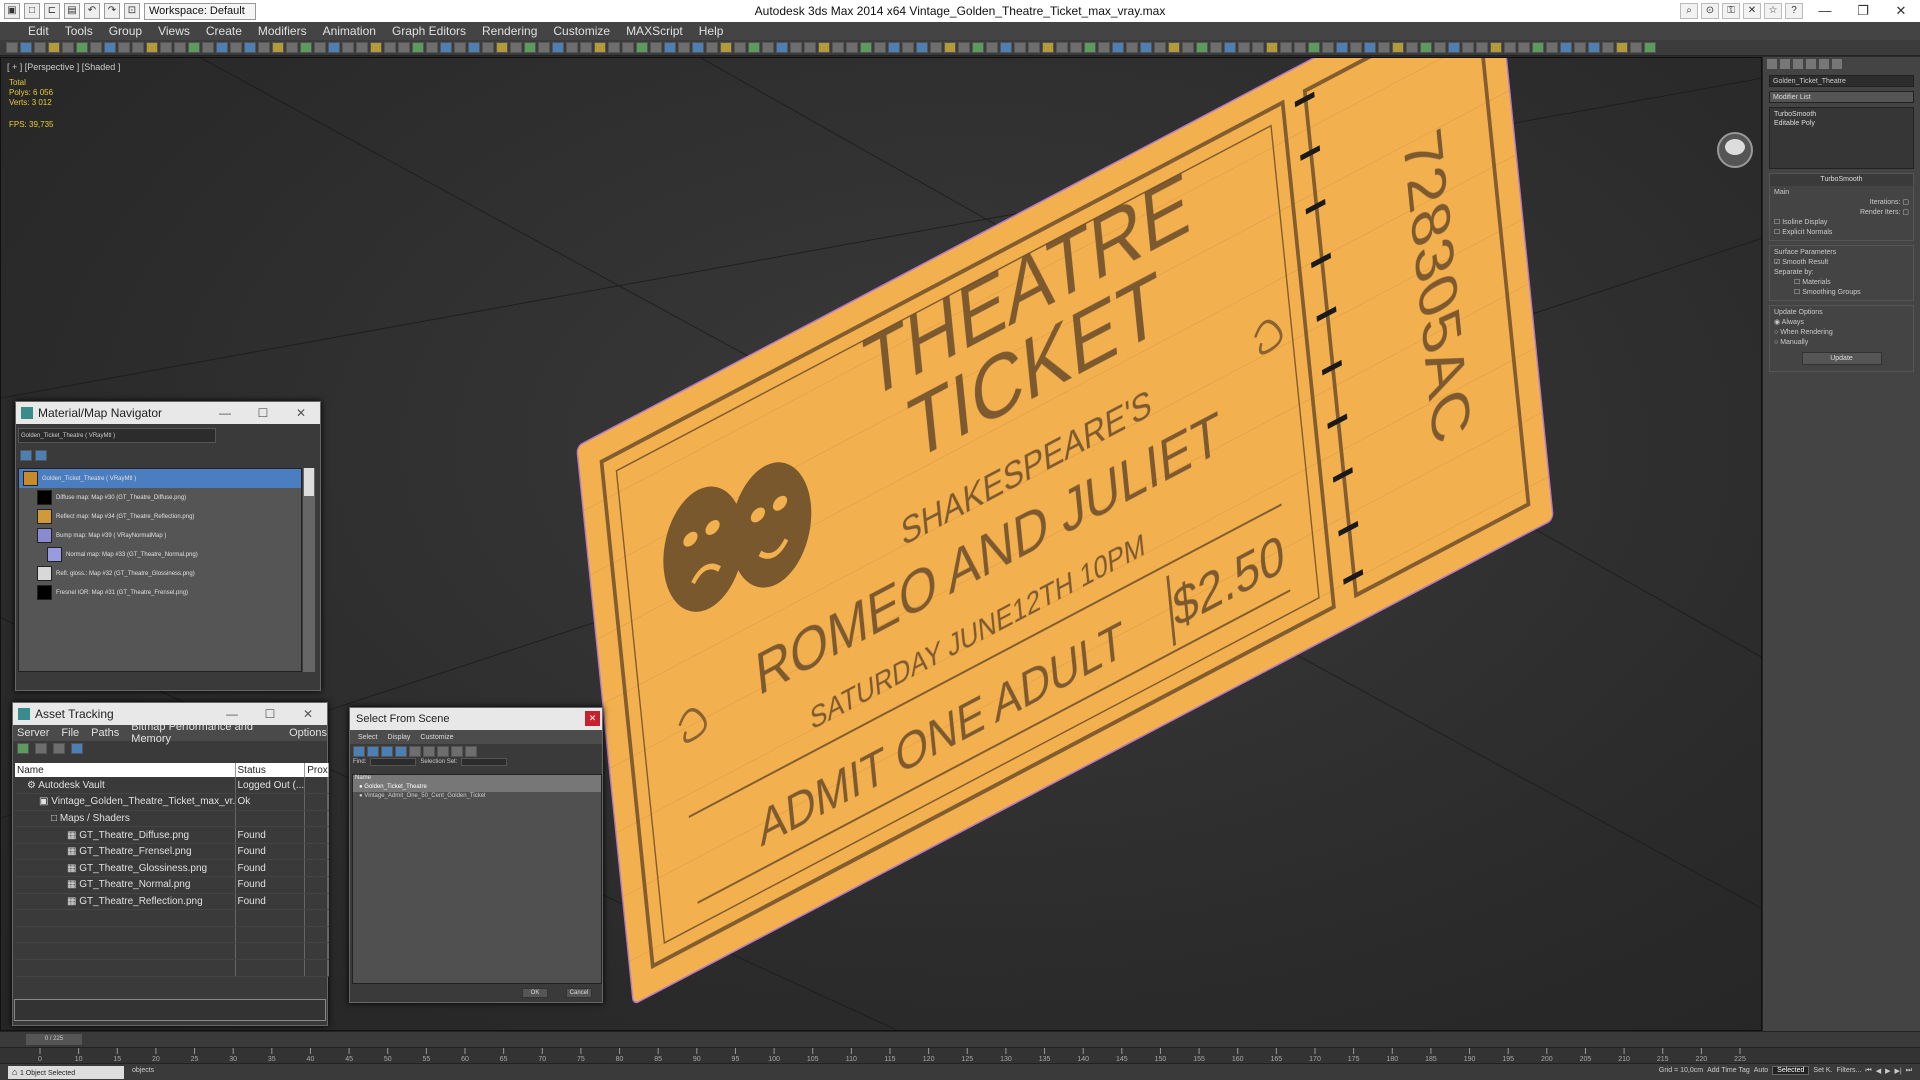 The width and height of the screenshot is (1920, 1080). Describe the element at coordinates (1735, 150) in the screenshot. I see `viewcube-icon` at that location.